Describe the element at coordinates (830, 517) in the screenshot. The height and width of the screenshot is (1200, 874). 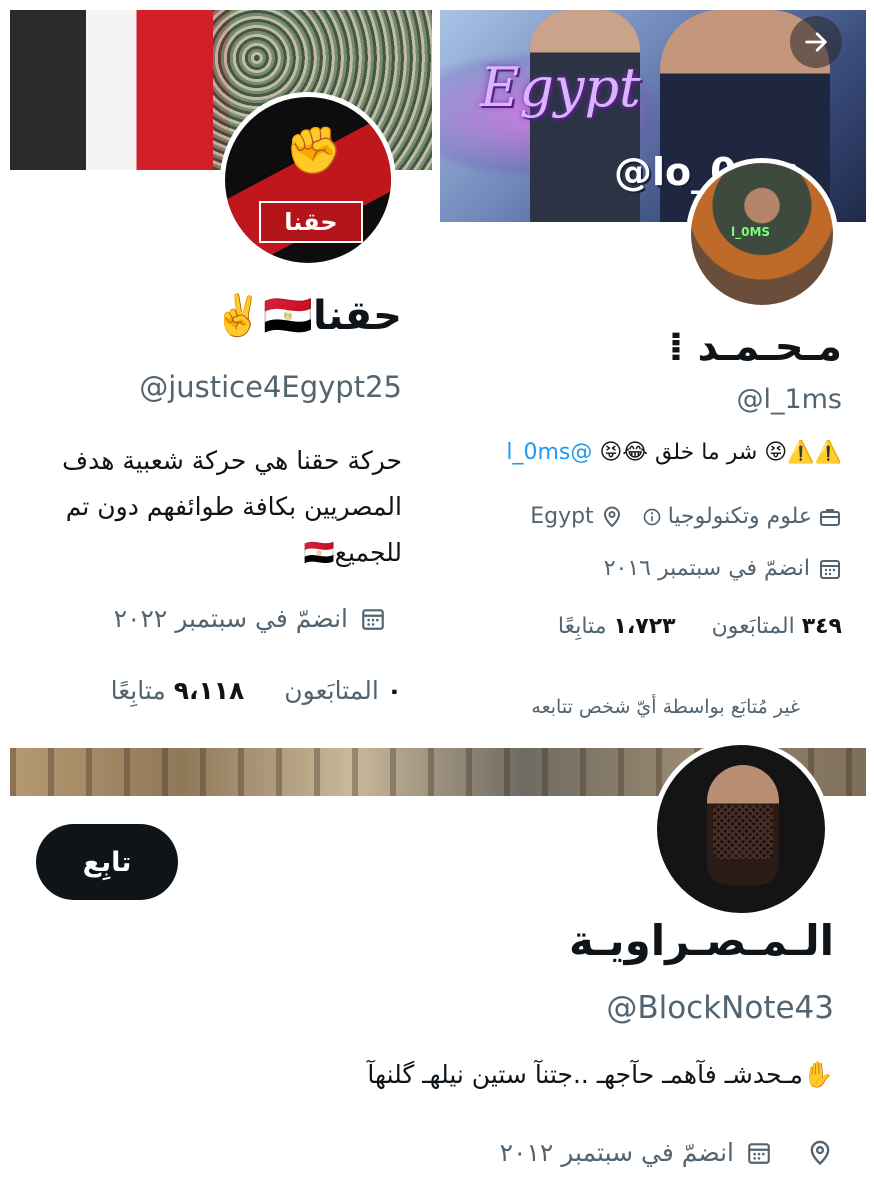
I see `briefcase-icon` at that location.